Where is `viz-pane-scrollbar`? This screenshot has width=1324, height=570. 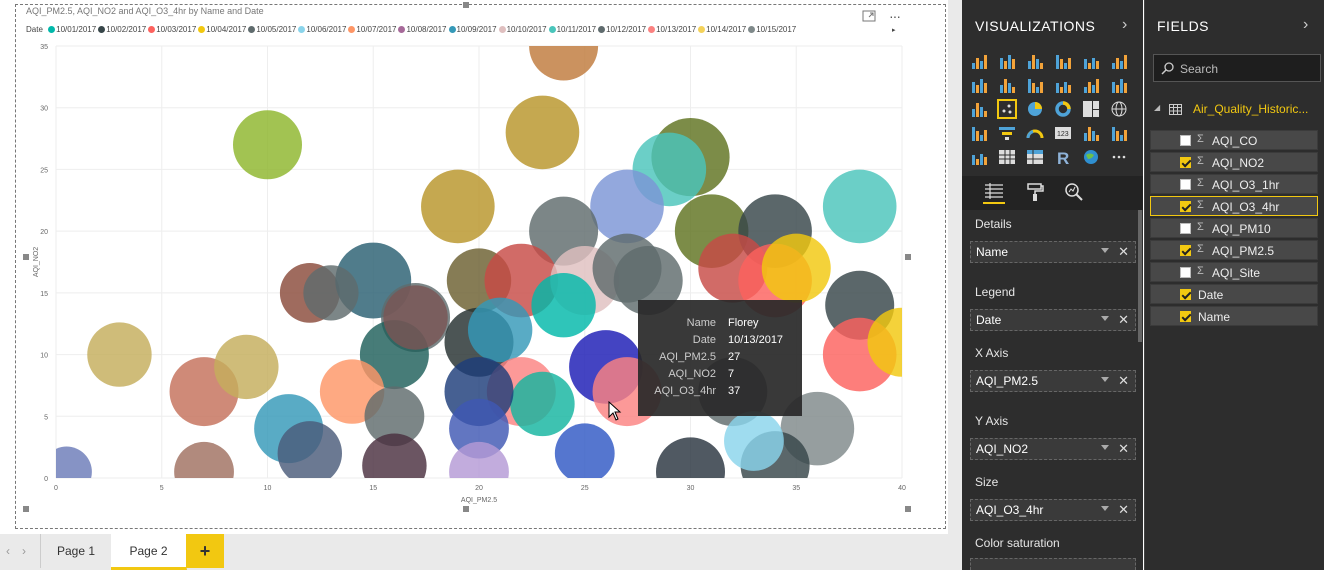
viz-pane-scrollbar is located at coordinates (1140, 276).